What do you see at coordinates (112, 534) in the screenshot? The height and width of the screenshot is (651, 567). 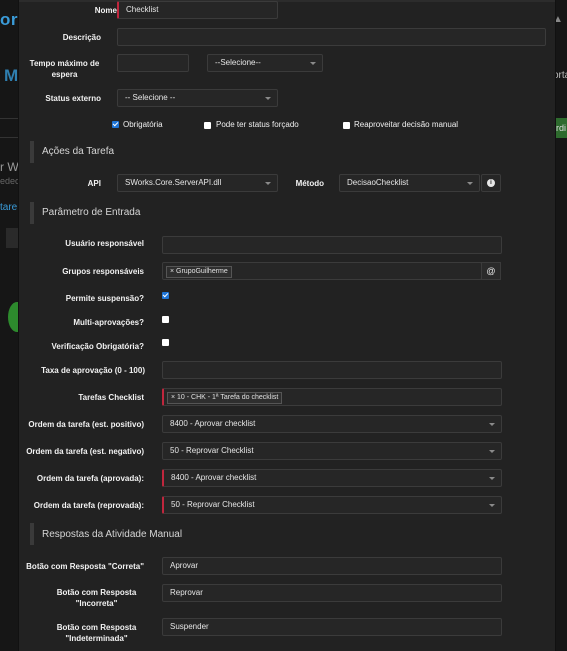 I see `respostas-section-title: Respostas da Atividade Manual` at bounding box center [112, 534].